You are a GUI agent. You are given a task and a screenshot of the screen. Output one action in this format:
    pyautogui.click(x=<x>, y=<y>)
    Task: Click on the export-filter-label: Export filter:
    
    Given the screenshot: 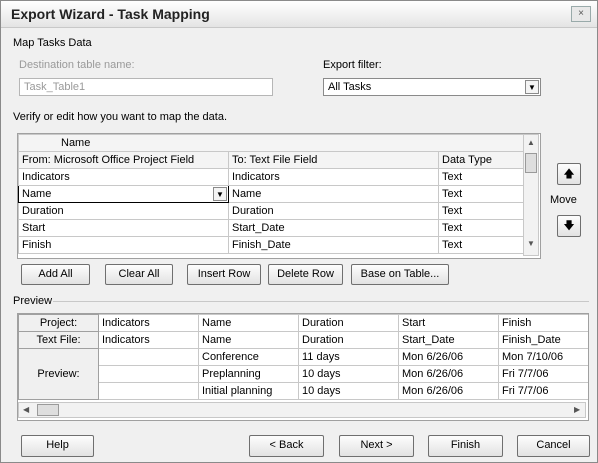 What is the action you would take?
    pyautogui.click(x=352, y=65)
    